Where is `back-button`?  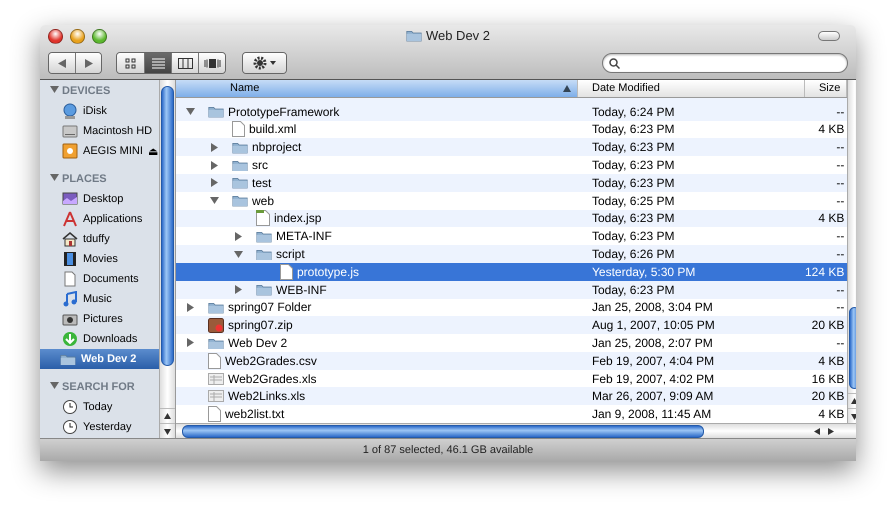
back-button is located at coordinates (62, 63).